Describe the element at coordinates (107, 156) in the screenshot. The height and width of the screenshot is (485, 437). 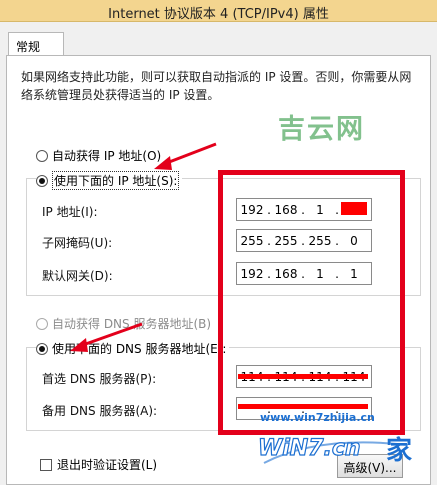
I see `radio-auto-ip-label: 自动获得 IP 地址(O)` at that location.